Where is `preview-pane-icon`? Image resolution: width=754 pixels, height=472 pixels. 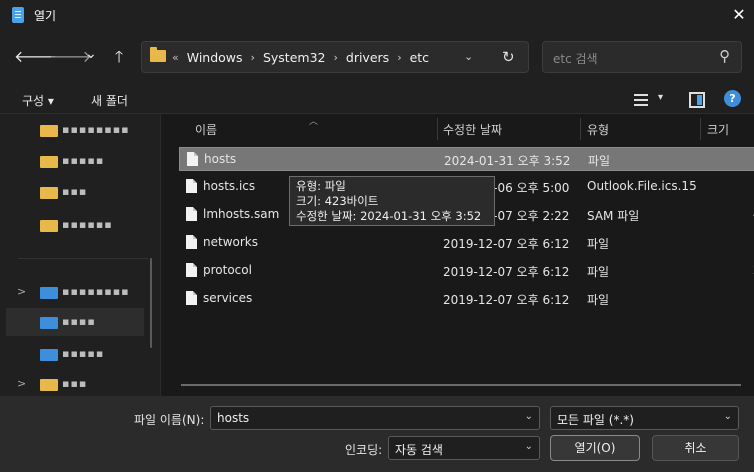 preview-pane-icon is located at coordinates (697, 100).